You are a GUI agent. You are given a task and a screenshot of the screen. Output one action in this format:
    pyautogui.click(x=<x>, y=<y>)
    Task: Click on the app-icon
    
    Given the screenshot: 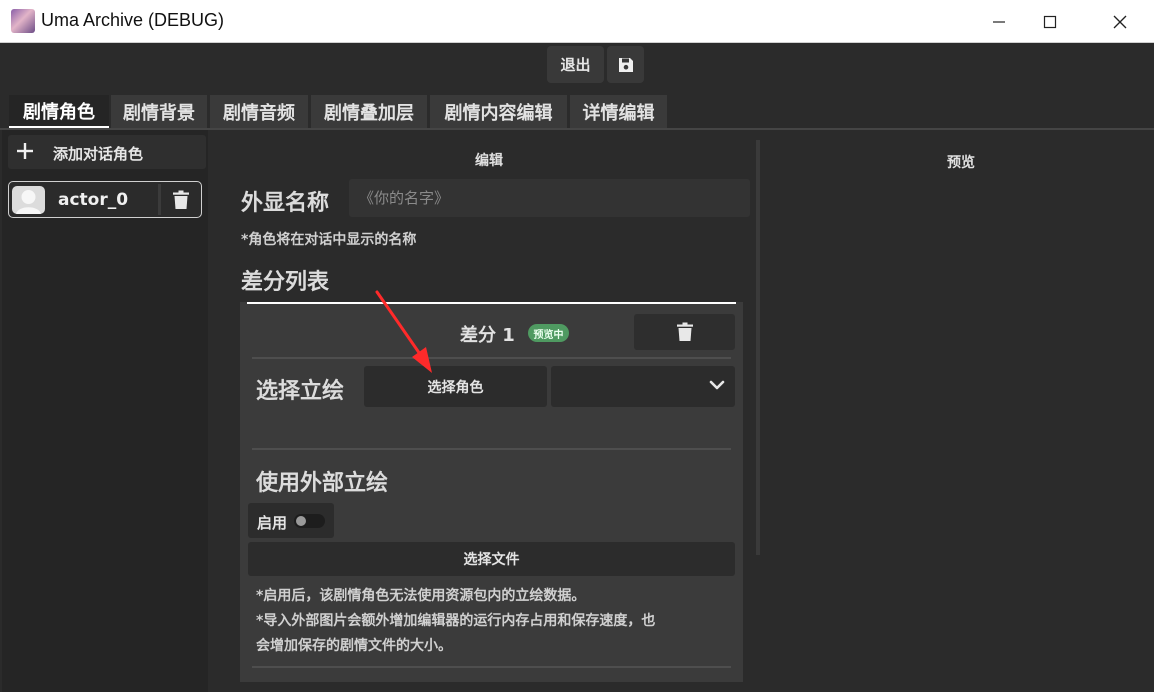 What is the action you would take?
    pyautogui.click(x=23, y=21)
    